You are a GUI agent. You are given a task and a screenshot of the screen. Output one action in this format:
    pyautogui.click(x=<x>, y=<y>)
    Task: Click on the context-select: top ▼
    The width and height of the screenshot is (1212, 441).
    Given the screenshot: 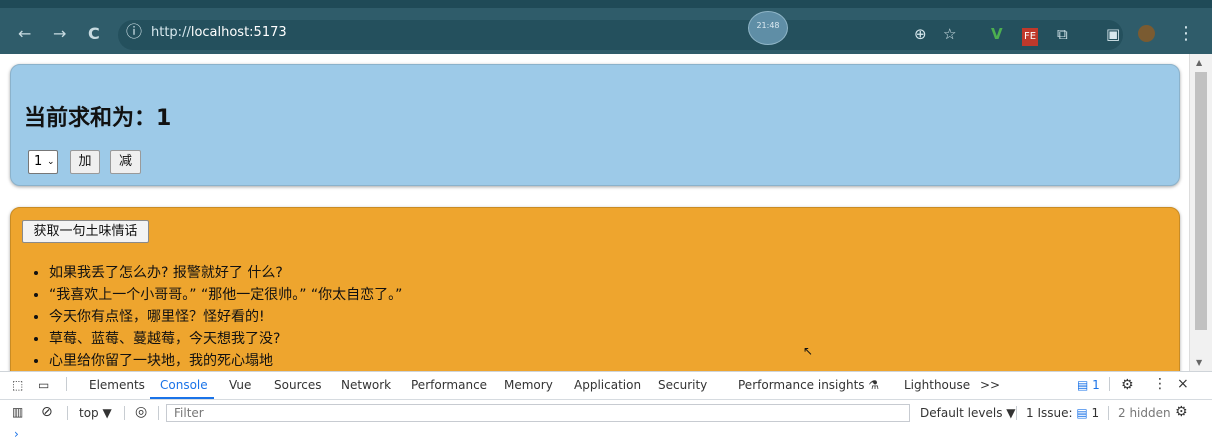 What is the action you would take?
    pyautogui.click(x=95, y=413)
    